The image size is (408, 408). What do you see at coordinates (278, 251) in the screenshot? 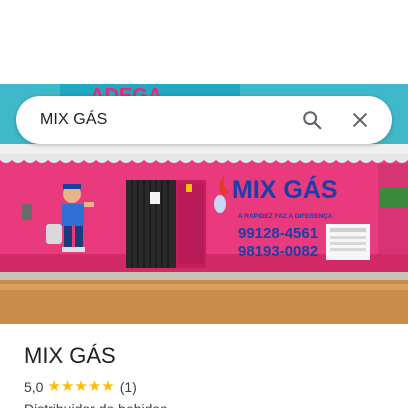
I see `phone-2-text: 98193-0082` at bounding box center [278, 251].